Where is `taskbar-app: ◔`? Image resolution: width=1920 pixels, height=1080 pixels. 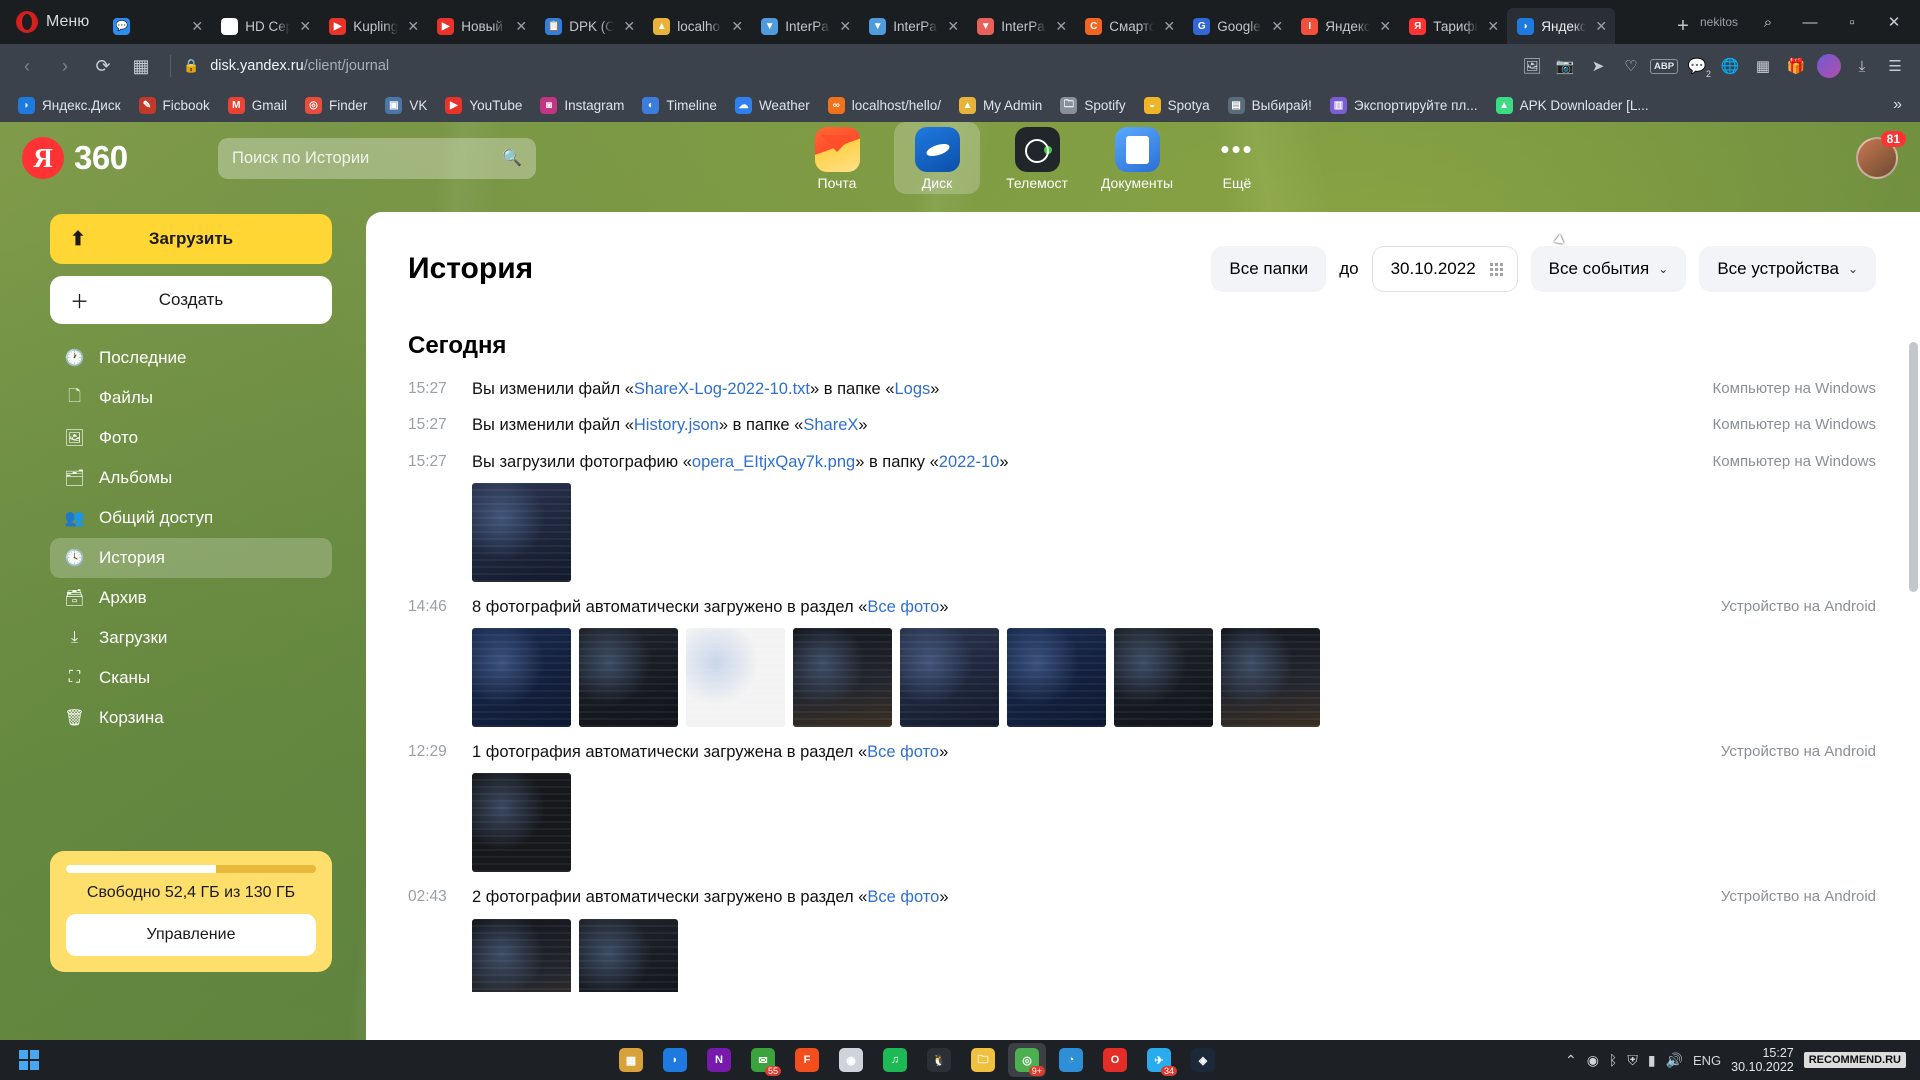 taskbar-app: ◔ is located at coordinates (1071, 1060).